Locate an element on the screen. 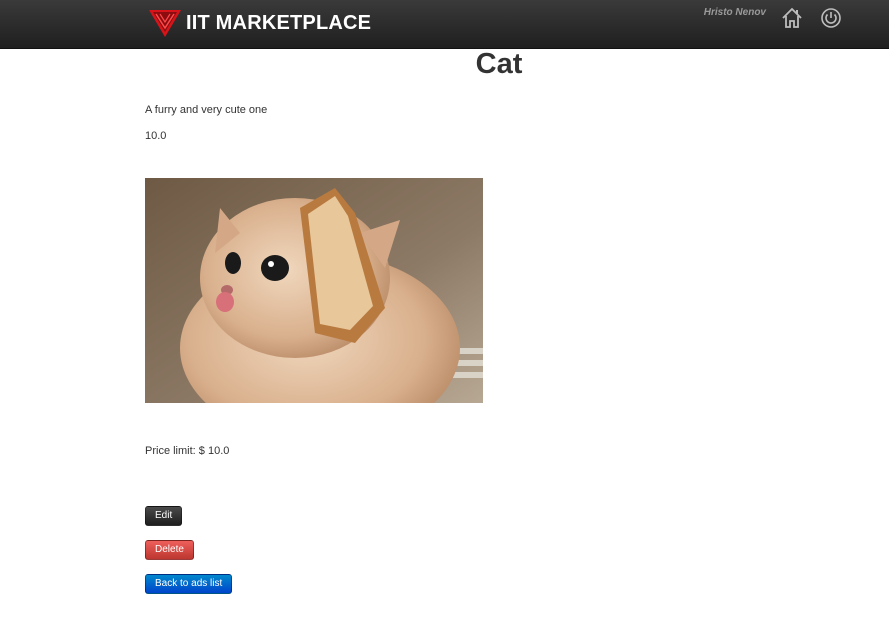  edit-button: Edit is located at coordinates (164, 516).